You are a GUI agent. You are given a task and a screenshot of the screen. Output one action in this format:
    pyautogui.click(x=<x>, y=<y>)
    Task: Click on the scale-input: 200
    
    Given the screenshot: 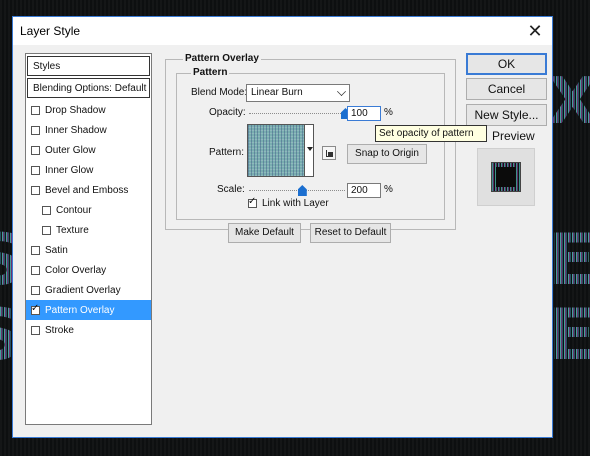 What is the action you would take?
    pyautogui.click(x=364, y=190)
    